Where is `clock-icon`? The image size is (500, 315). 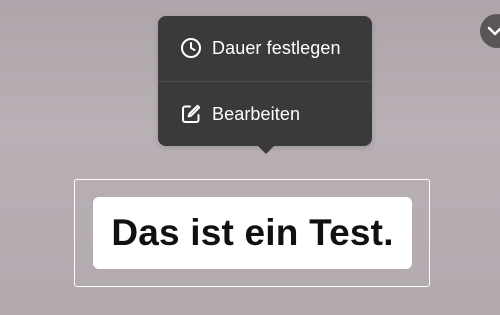
clock-icon is located at coordinates (191, 48).